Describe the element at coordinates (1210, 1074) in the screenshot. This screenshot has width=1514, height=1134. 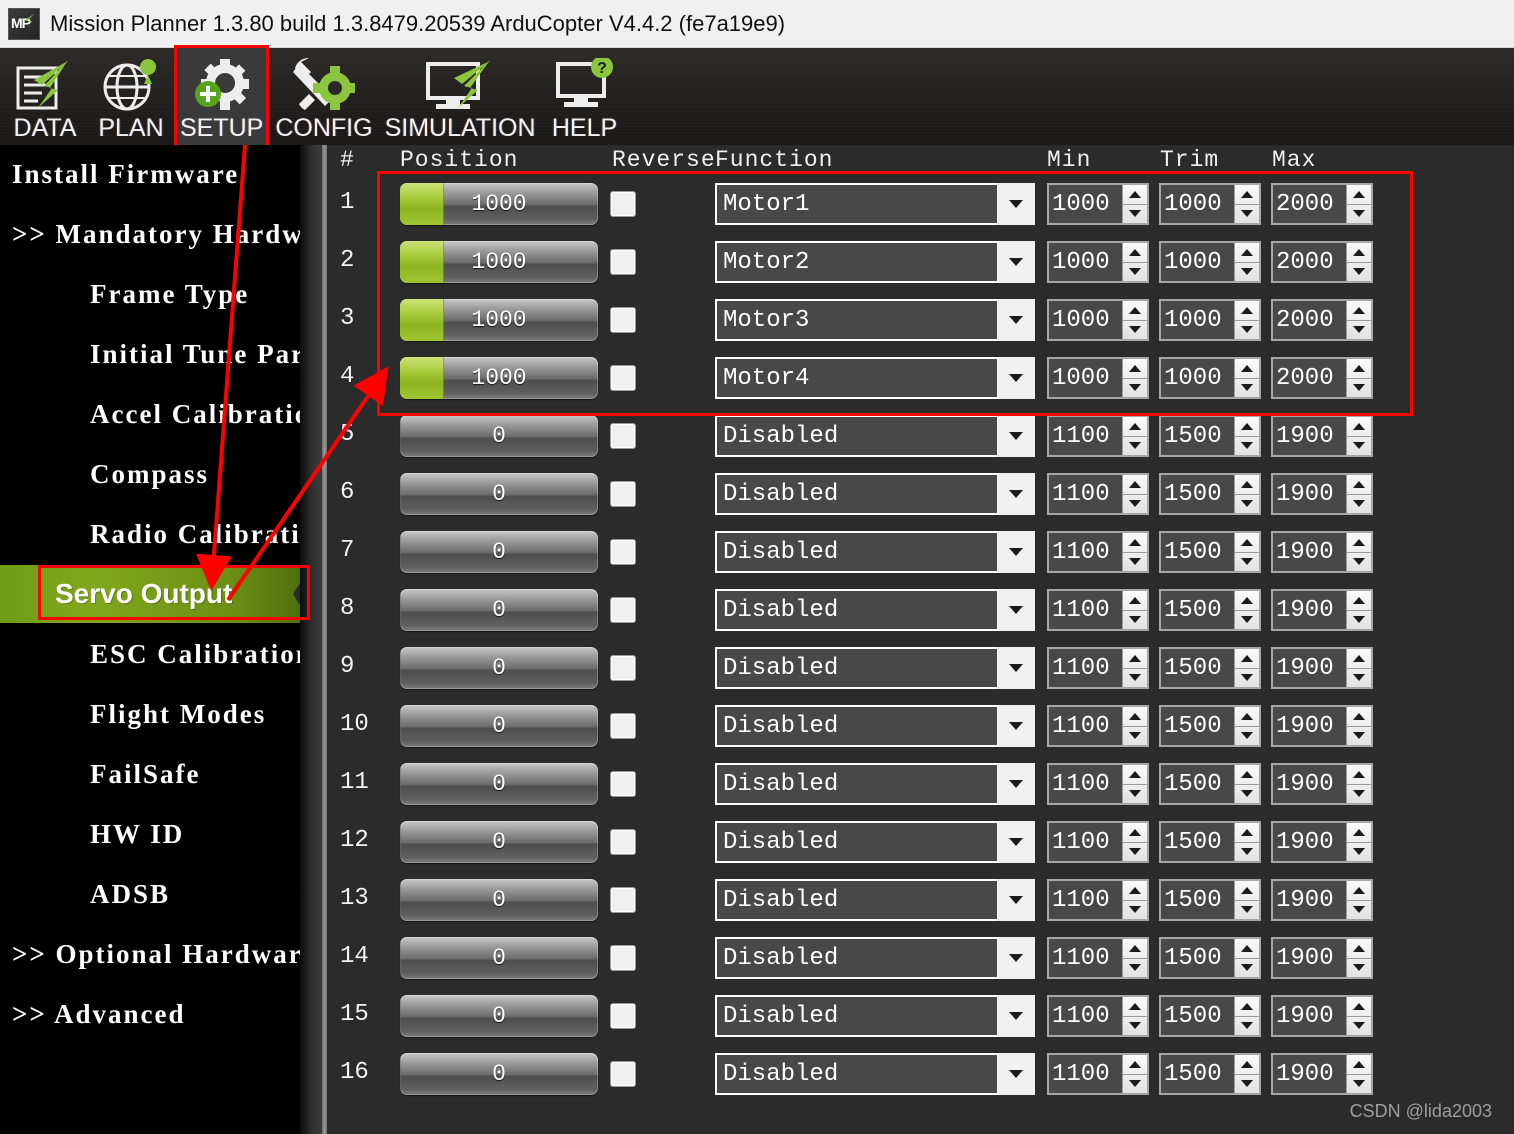
I see `trim-spinner: 1500` at that location.